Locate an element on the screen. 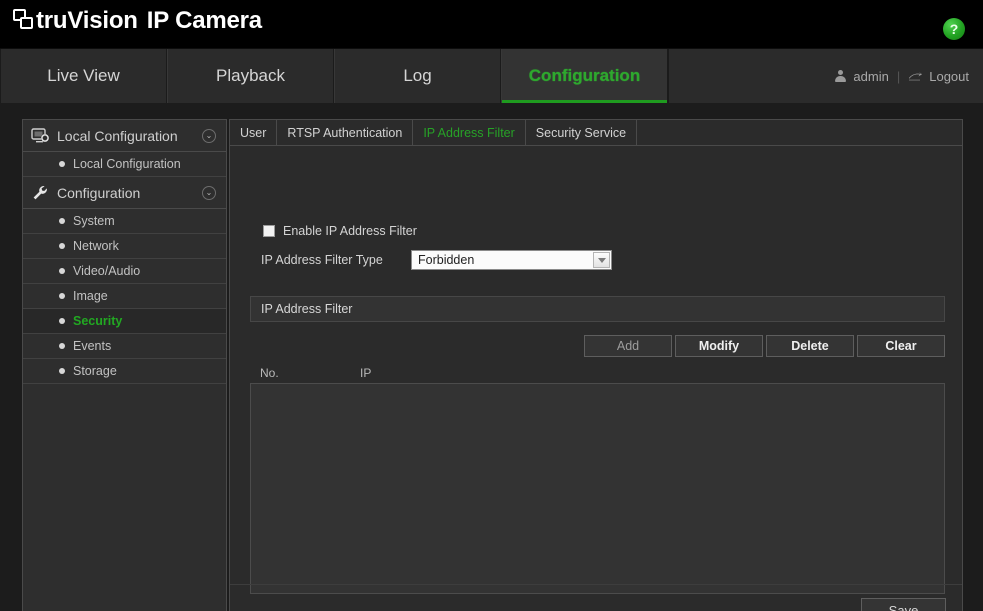  save-button: Save is located at coordinates (903, 604).